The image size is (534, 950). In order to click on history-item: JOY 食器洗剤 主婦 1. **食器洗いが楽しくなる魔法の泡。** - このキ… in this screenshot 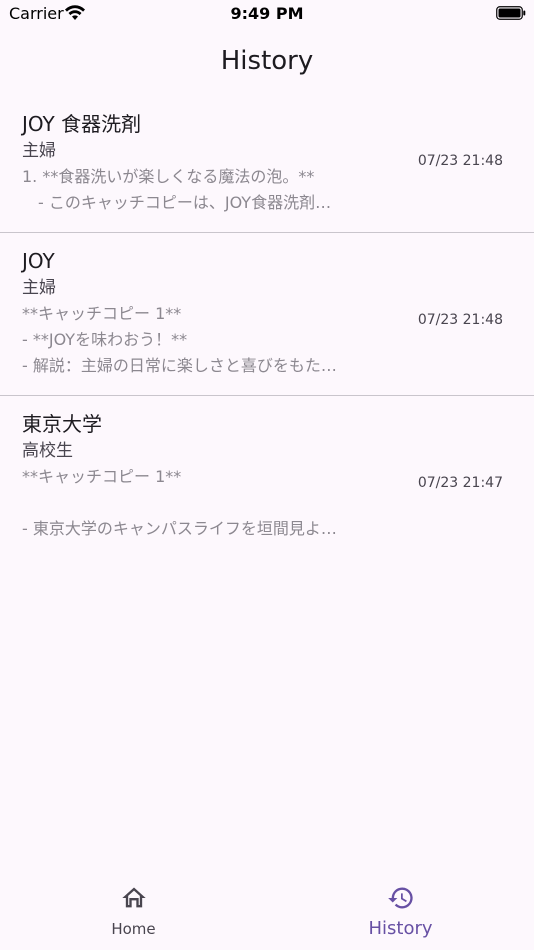, I will do `click(267, 164)`.